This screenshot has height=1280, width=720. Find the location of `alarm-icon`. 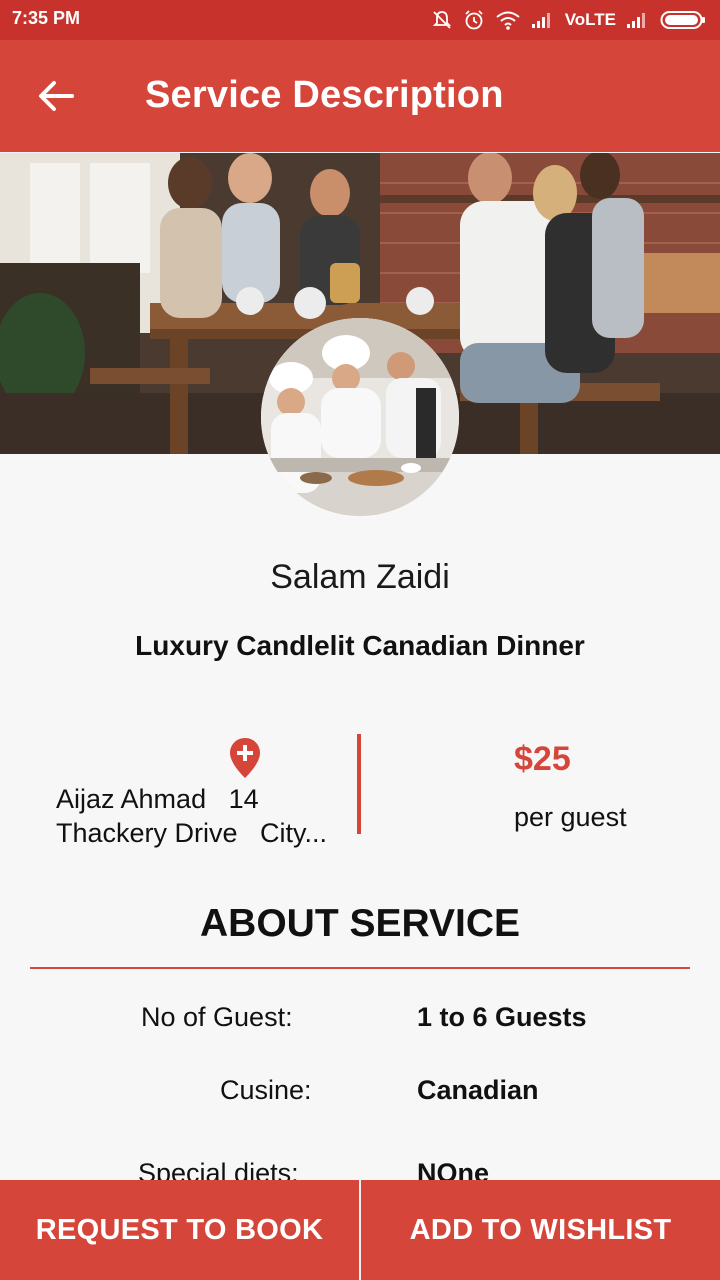

alarm-icon is located at coordinates (474, 20).